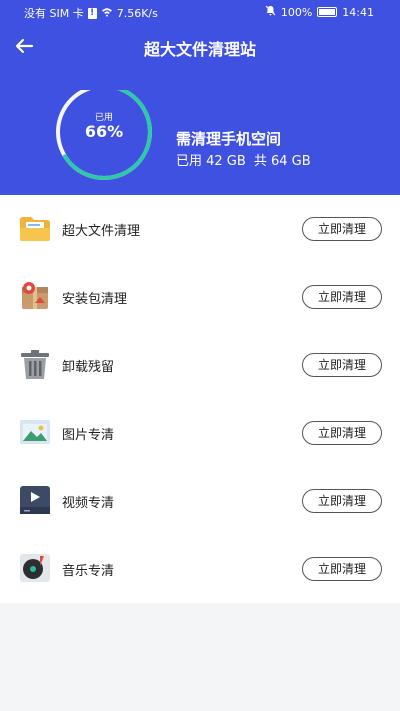 The height and width of the screenshot is (711, 400). What do you see at coordinates (200, 365) in the screenshot?
I see `list-item-residue: 卸载残留 立即清理` at bounding box center [200, 365].